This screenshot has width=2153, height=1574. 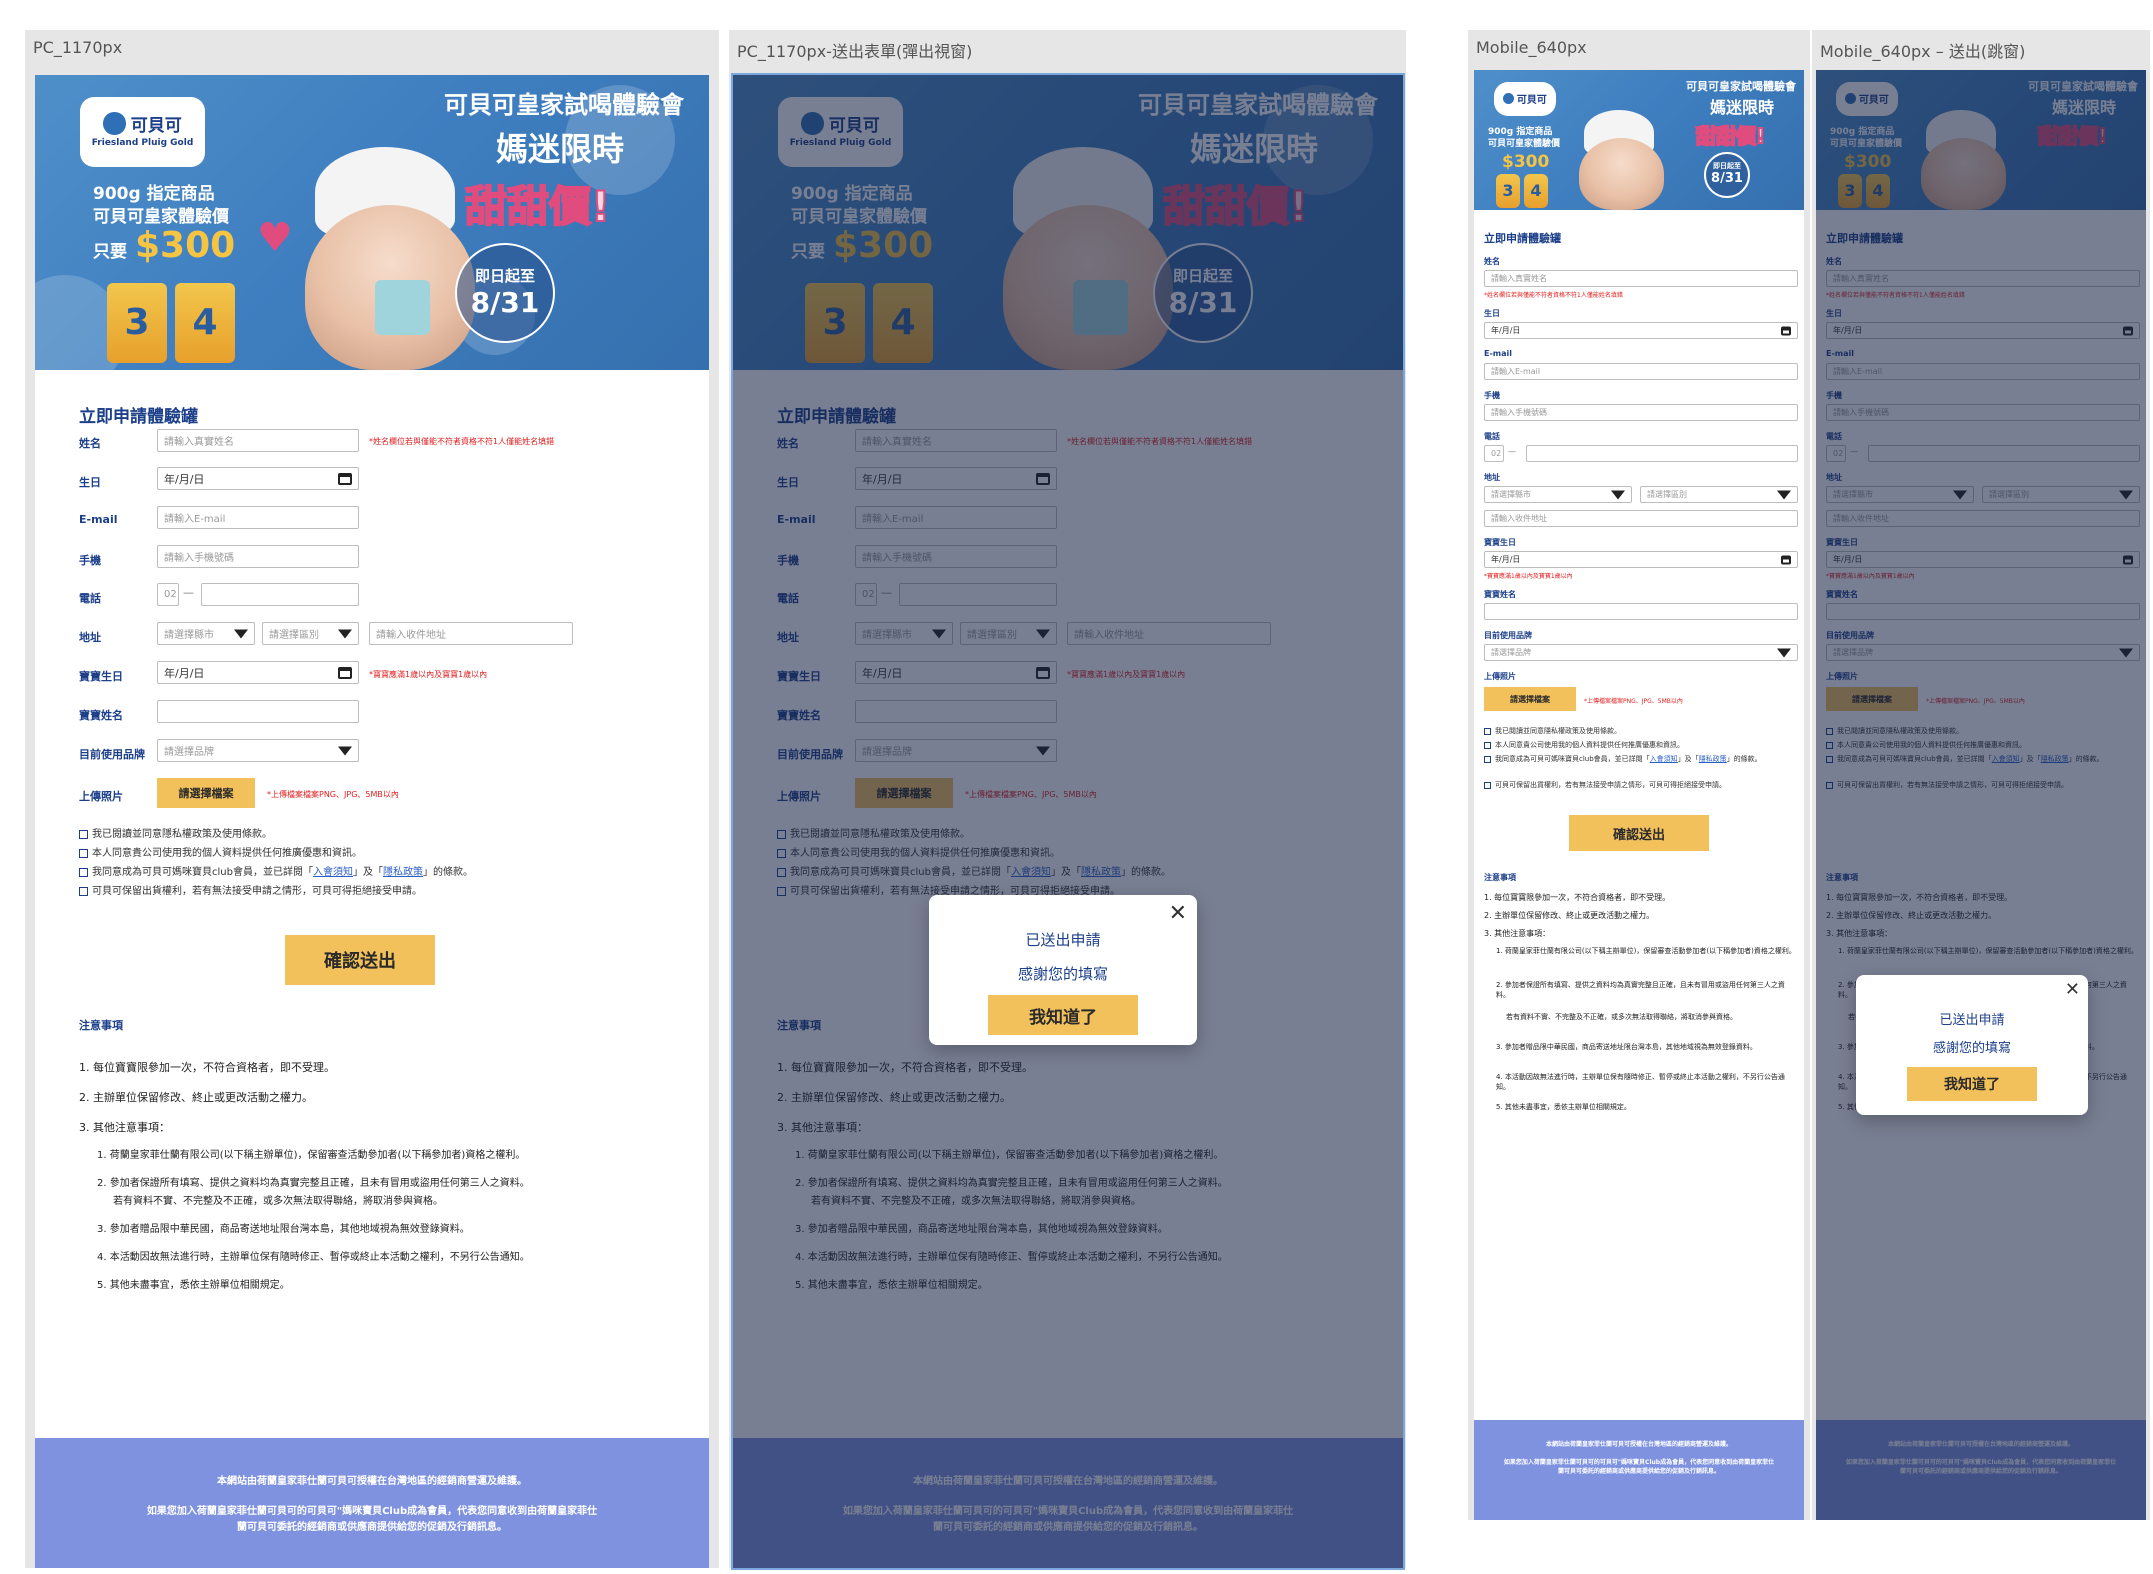 What do you see at coordinates (101, 1025) in the screenshot?
I see `notes-title: 注意事項` at bounding box center [101, 1025].